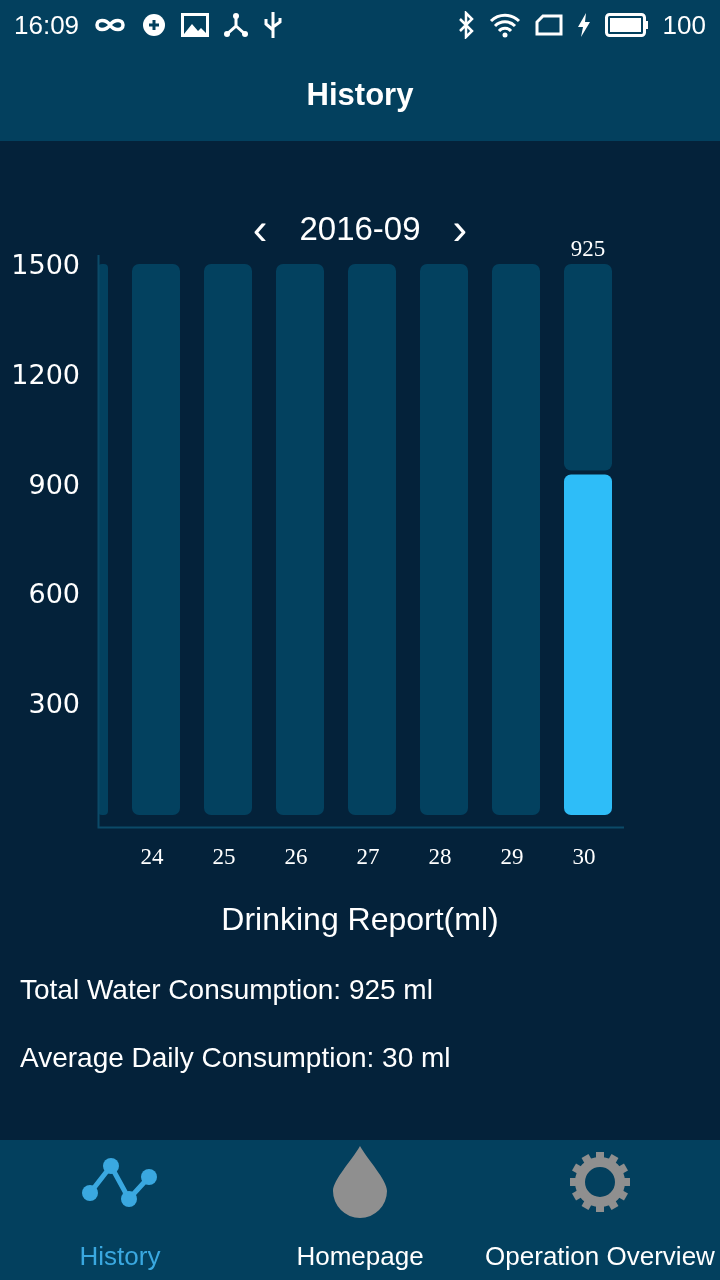  Describe the element at coordinates (588, 249) in the screenshot. I see `value-label: 925` at that location.